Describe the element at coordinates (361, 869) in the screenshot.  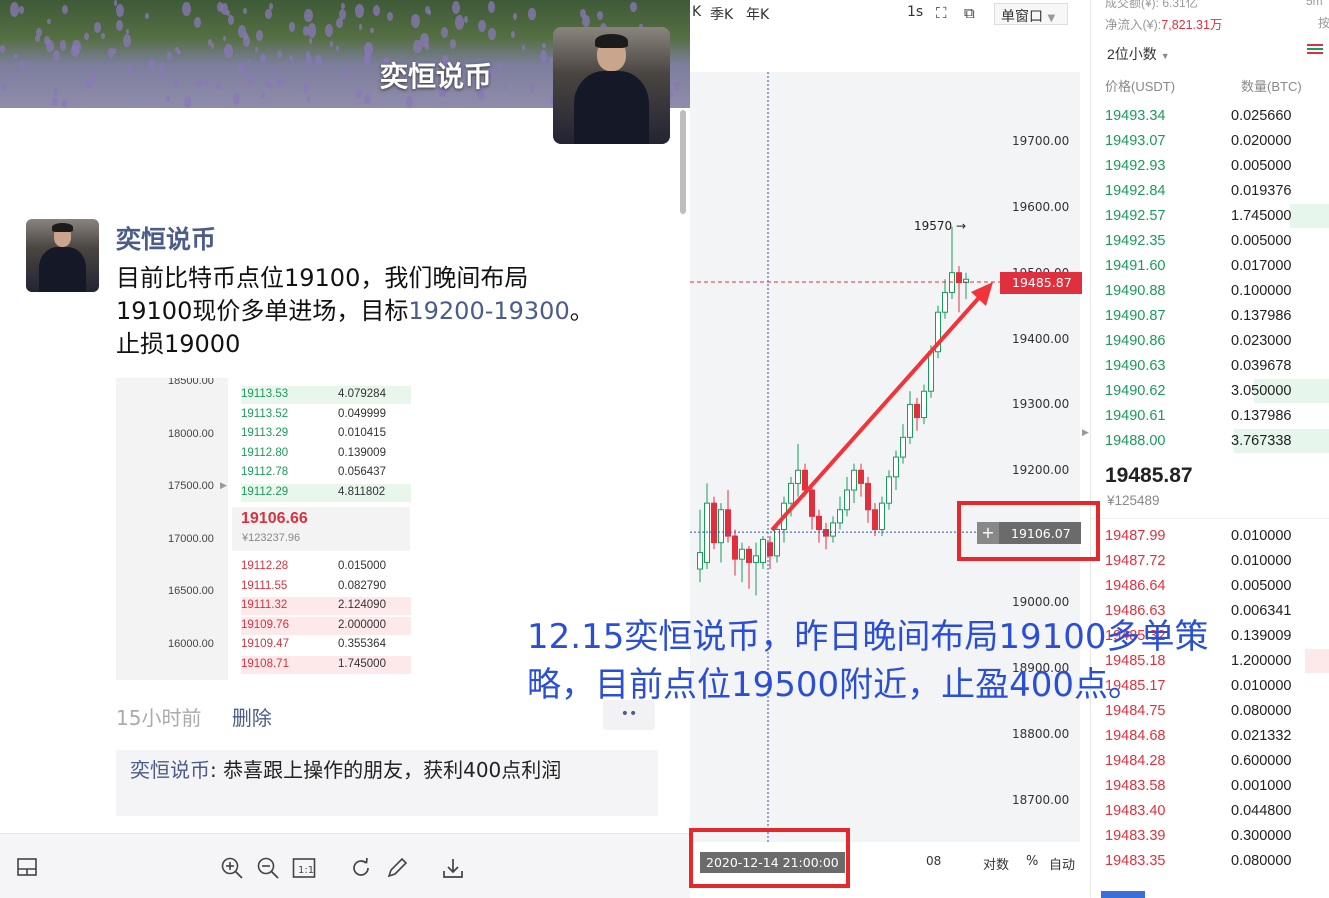
I see `rotate-icon` at that location.